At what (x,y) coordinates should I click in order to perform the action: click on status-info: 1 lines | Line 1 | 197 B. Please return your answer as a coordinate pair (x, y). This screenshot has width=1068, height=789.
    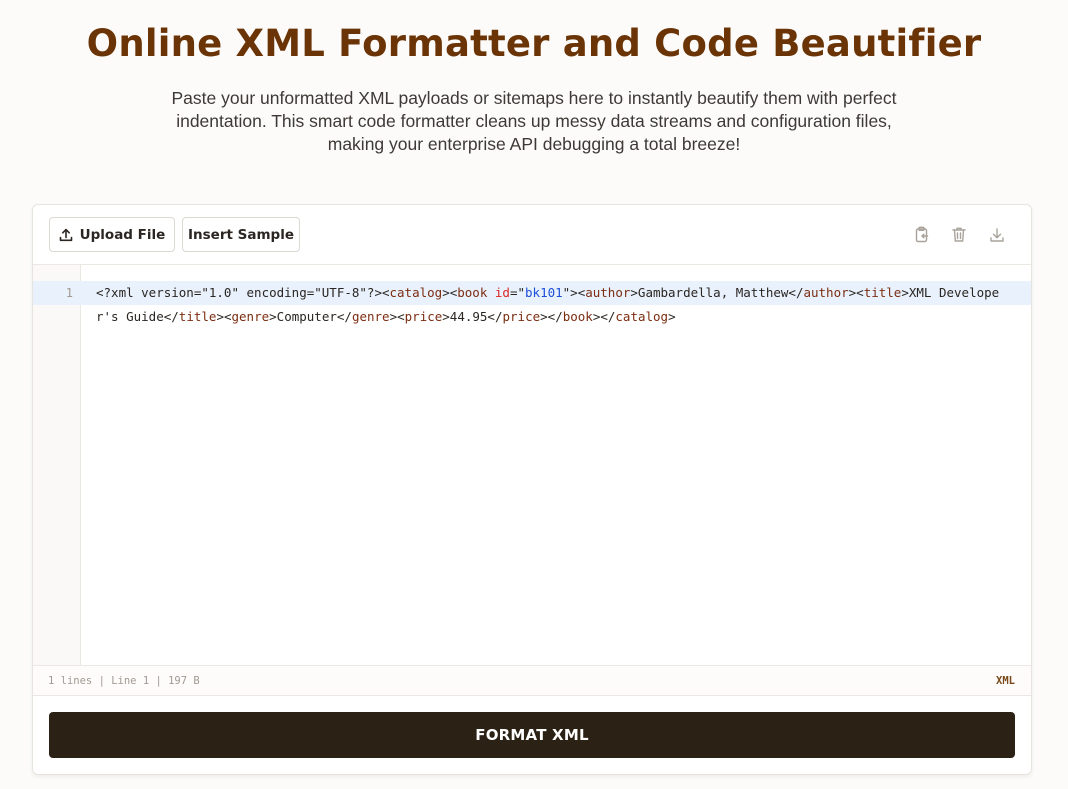
    Looking at the image, I should click on (124, 681).